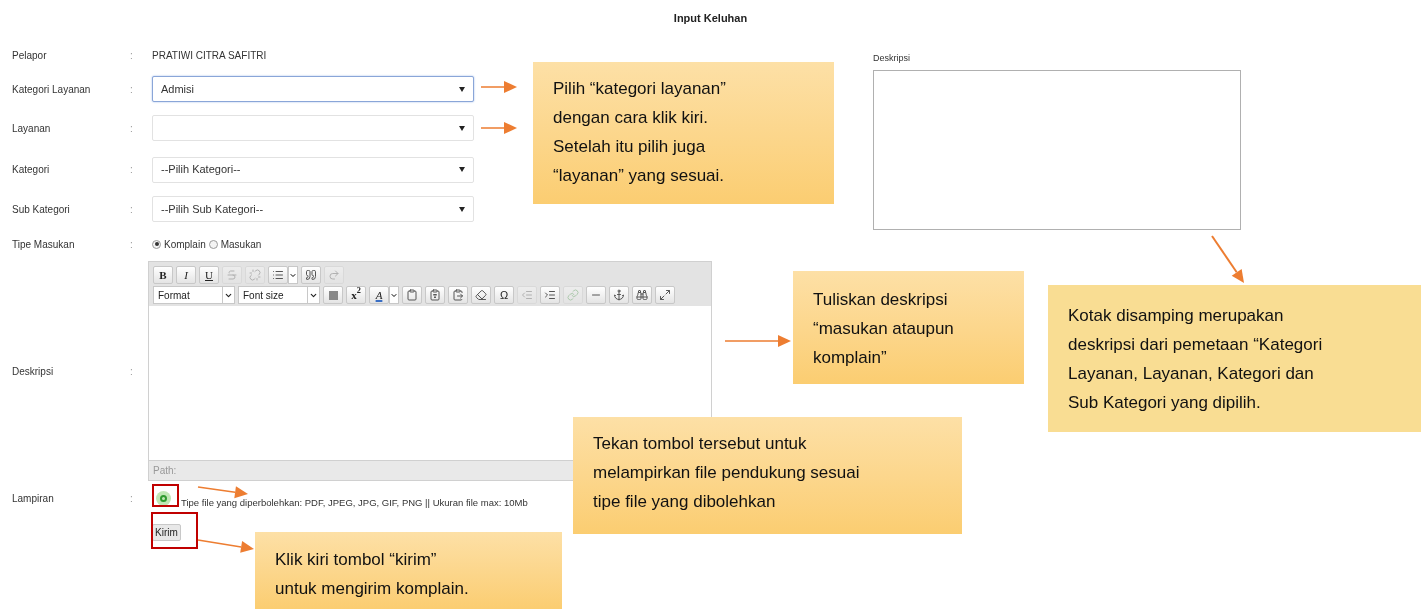 The image size is (1421, 609). What do you see at coordinates (194, 295) in the screenshot?
I see `toolbar-dropdown: Format` at bounding box center [194, 295].